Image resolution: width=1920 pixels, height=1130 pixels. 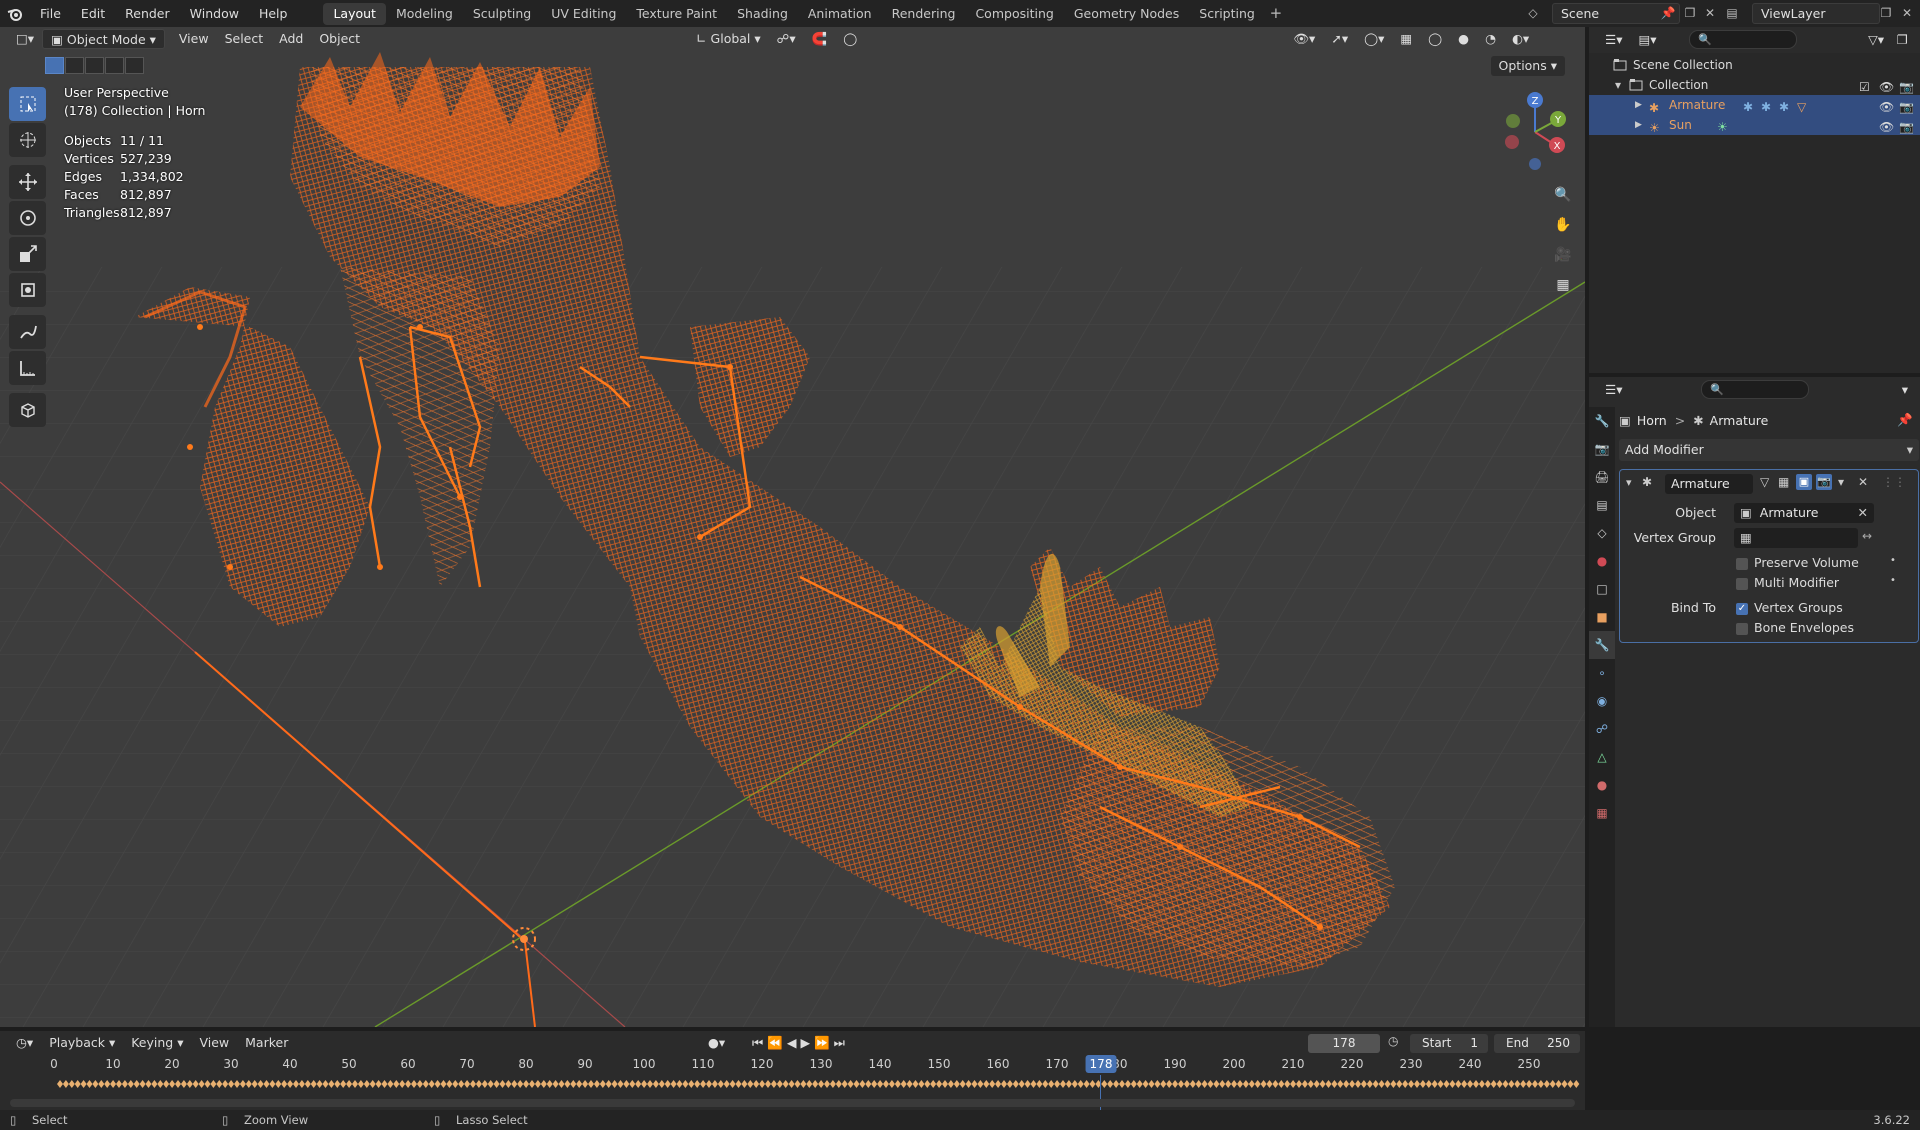 I want to click on keyframe-strip, so click(x=820, y=1084).